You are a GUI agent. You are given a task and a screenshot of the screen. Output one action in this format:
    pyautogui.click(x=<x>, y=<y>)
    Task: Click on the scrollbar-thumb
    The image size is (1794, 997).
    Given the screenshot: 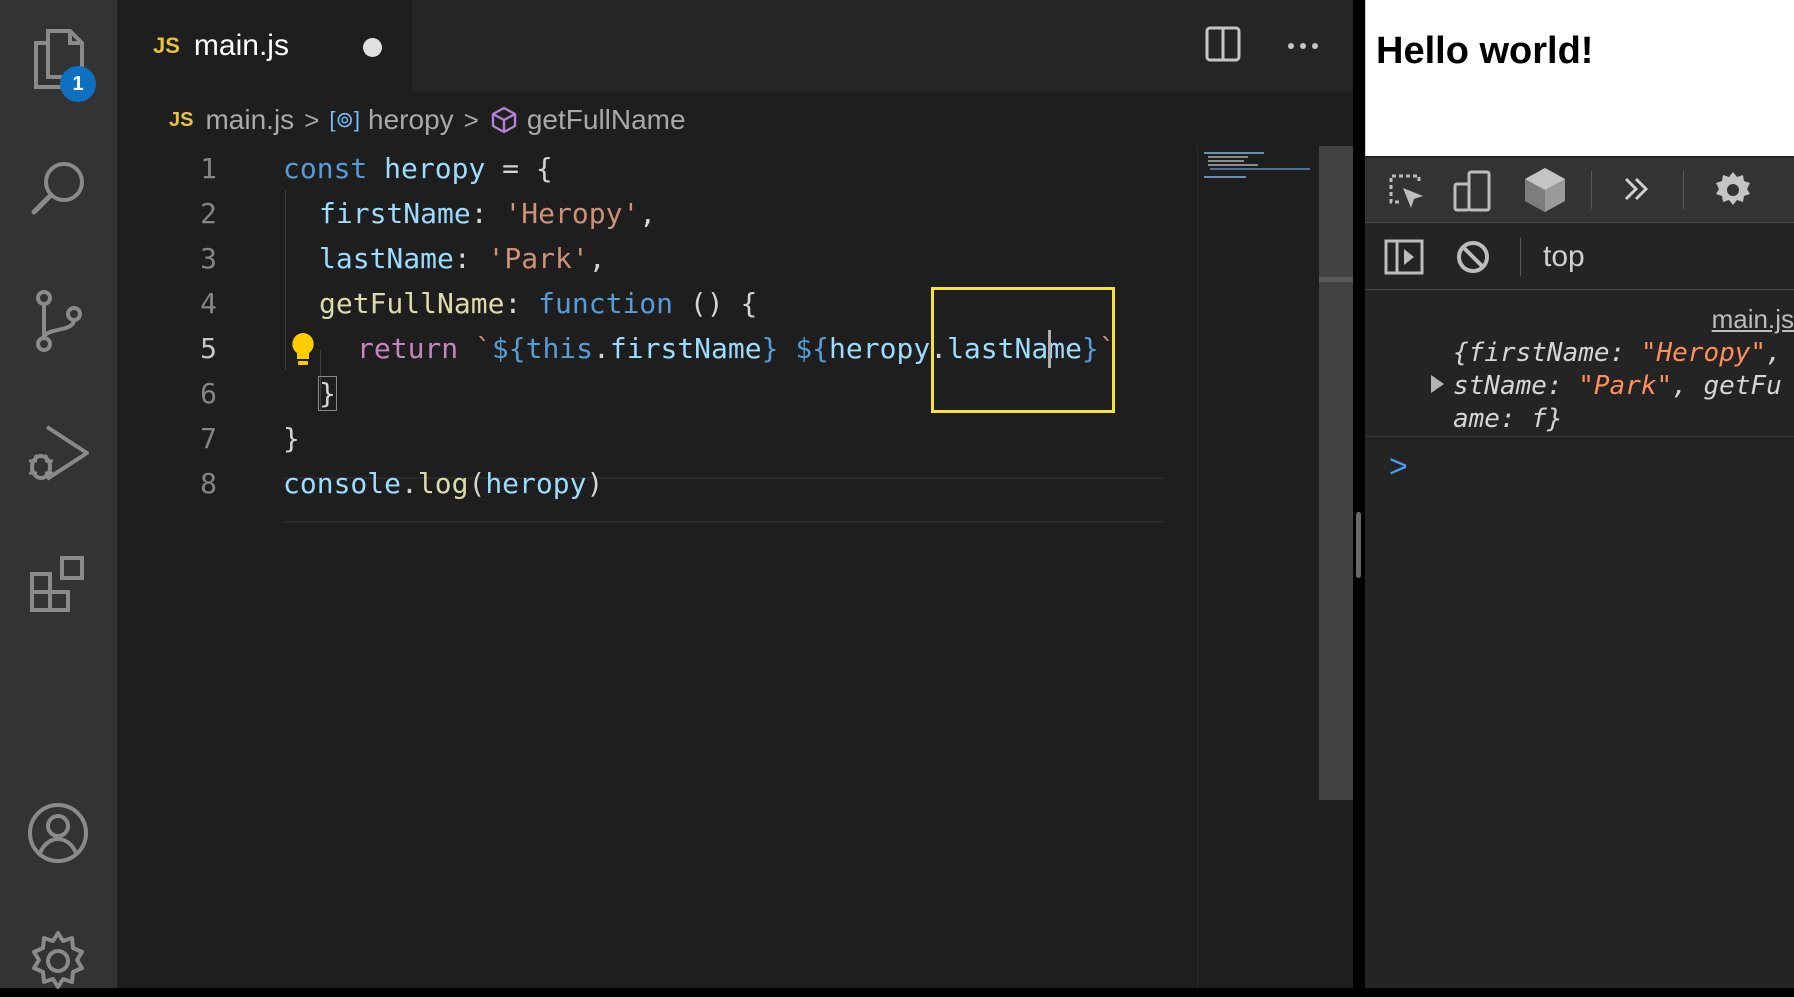 What is the action you would take?
    pyautogui.click(x=1336, y=279)
    